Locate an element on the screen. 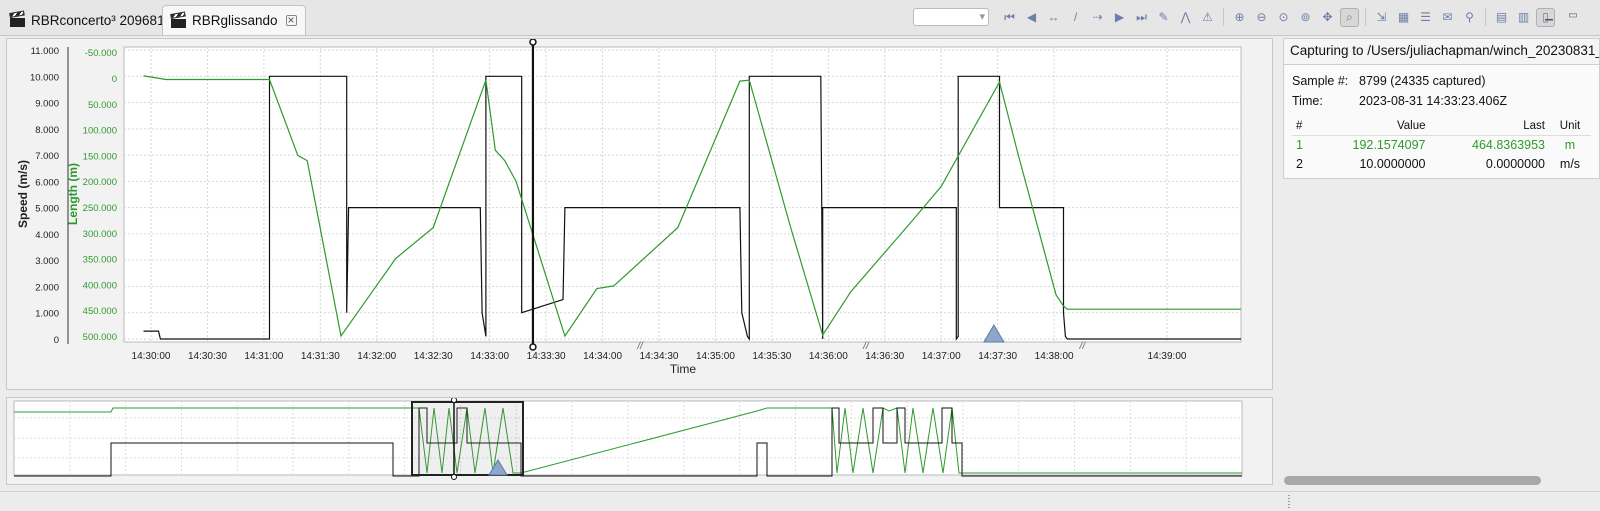 The image size is (1600, 511). x-tick-label: 14:34:30 is located at coordinates (659, 356).